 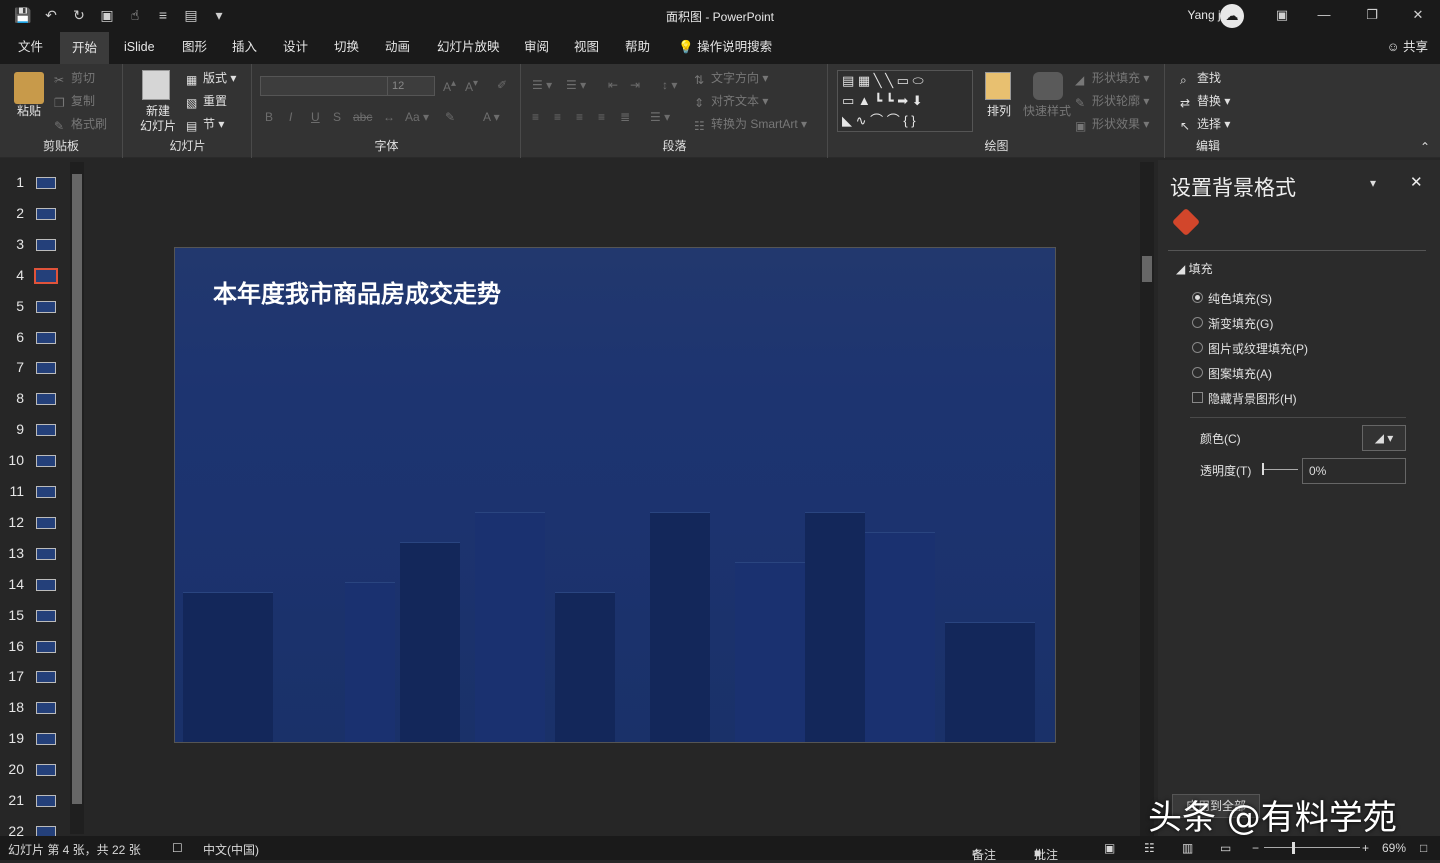 What do you see at coordinates (346, 48) in the screenshot?
I see `tab-transitions: 切换` at bounding box center [346, 48].